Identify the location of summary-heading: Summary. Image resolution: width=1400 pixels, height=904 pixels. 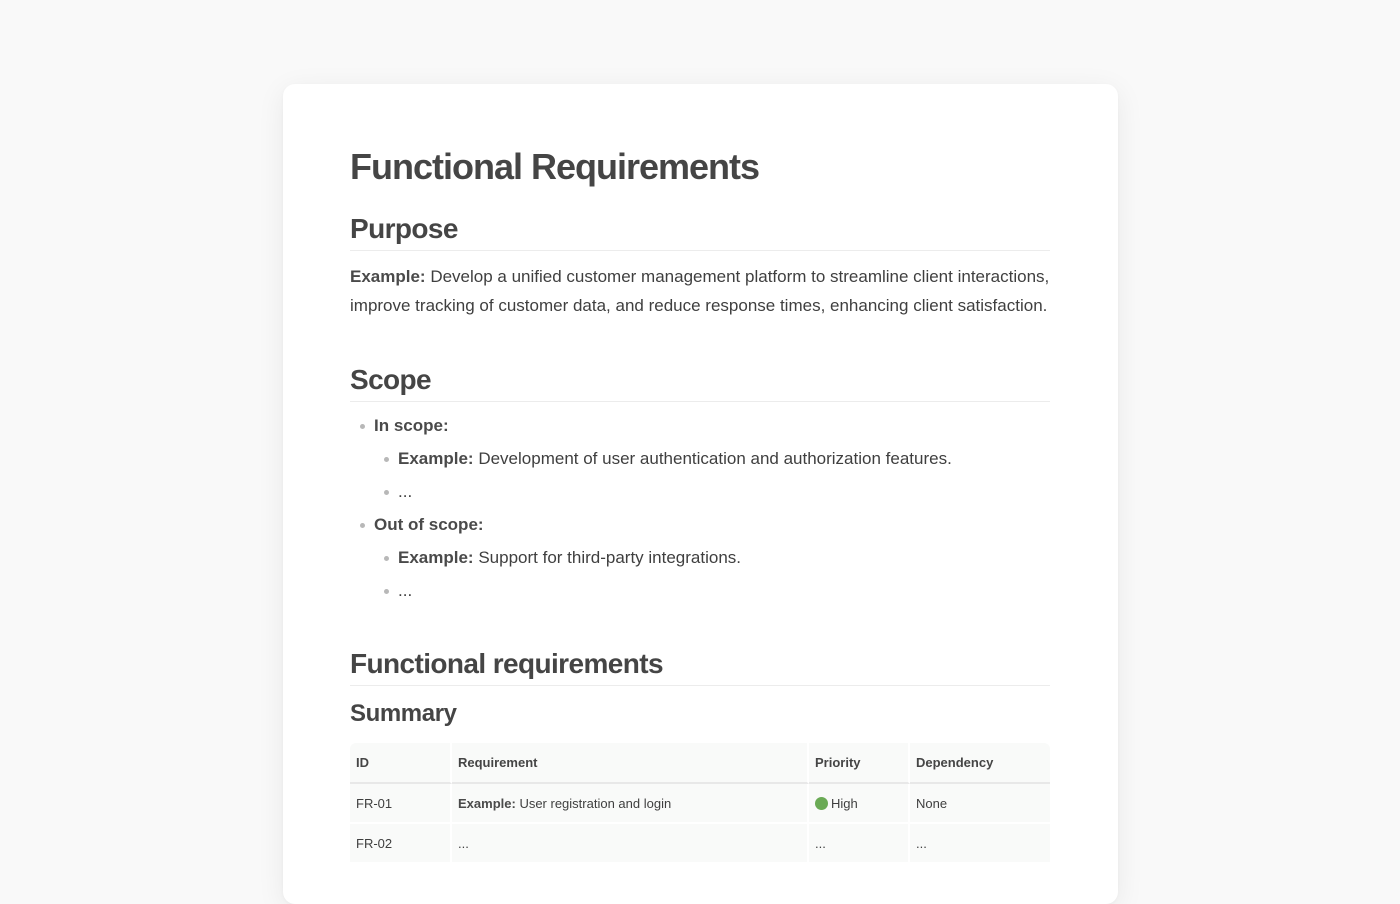
(403, 713).